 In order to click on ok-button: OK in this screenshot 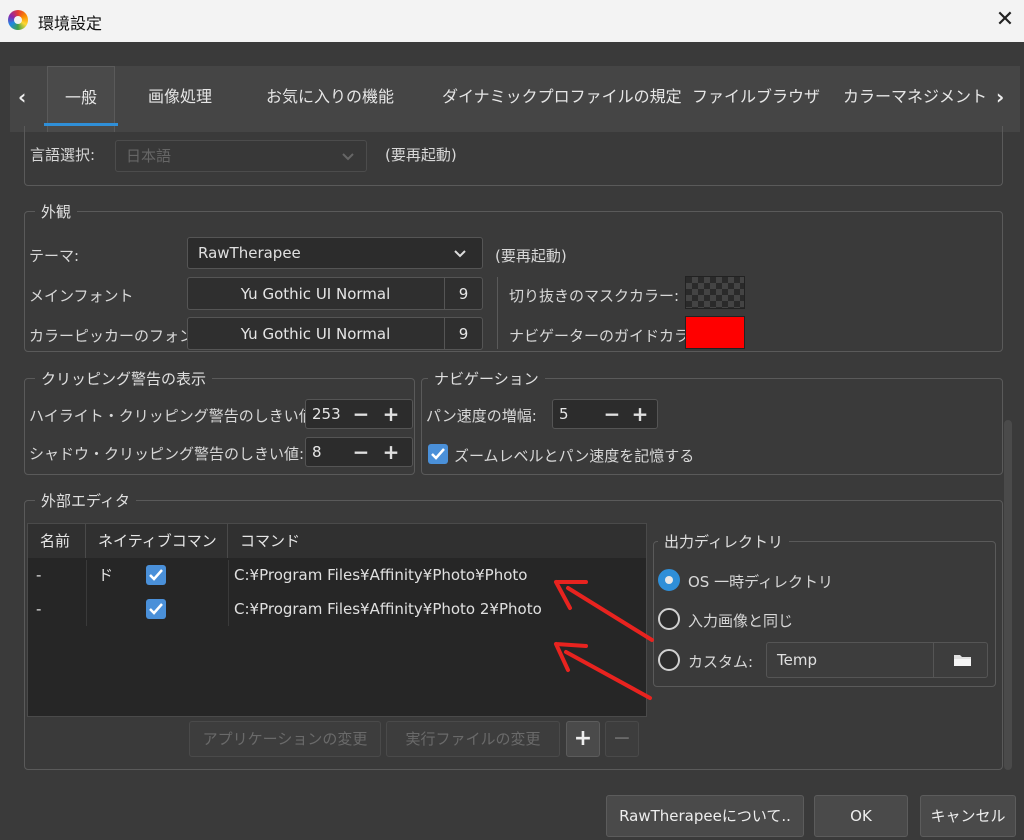, I will do `click(861, 816)`.